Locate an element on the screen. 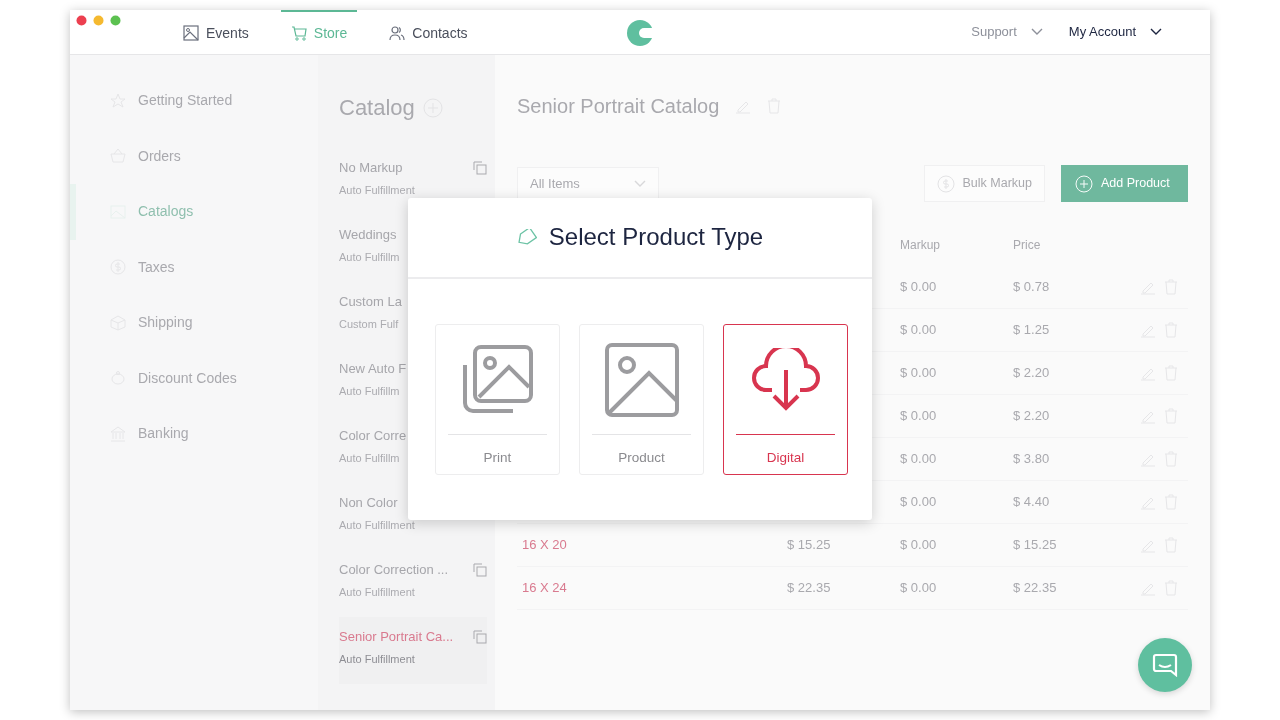 The width and height of the screenshot is (1280, 720). nav-tab: Events is located at coordinates (216, 32).